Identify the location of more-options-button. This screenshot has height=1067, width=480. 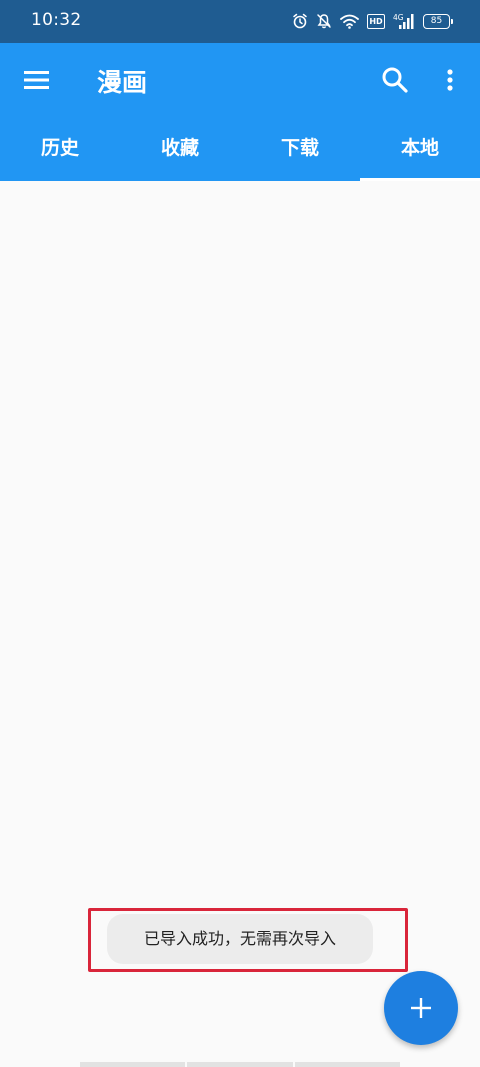
(450, 80).